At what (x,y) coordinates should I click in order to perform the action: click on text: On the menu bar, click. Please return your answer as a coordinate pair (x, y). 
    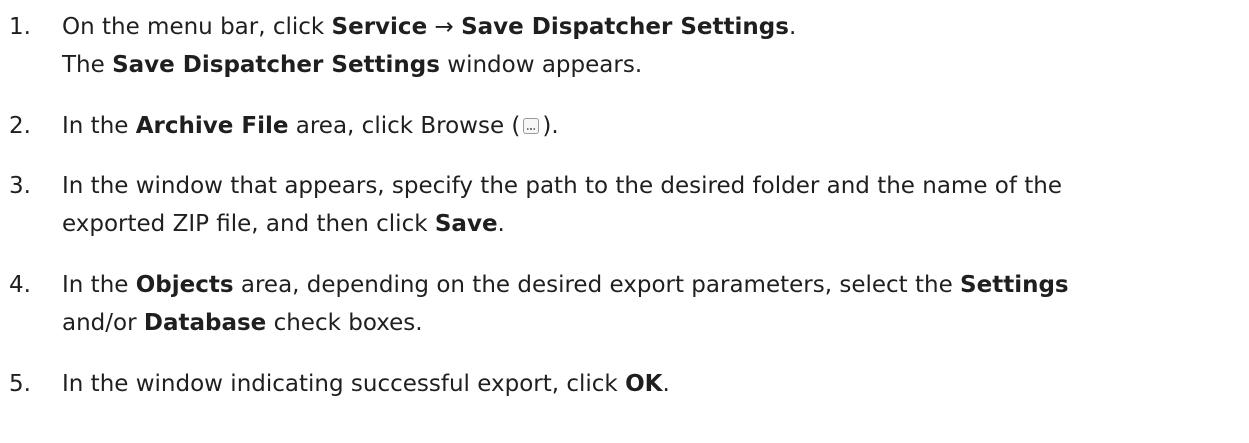
    Looking at the image, I should click on (197, 27).